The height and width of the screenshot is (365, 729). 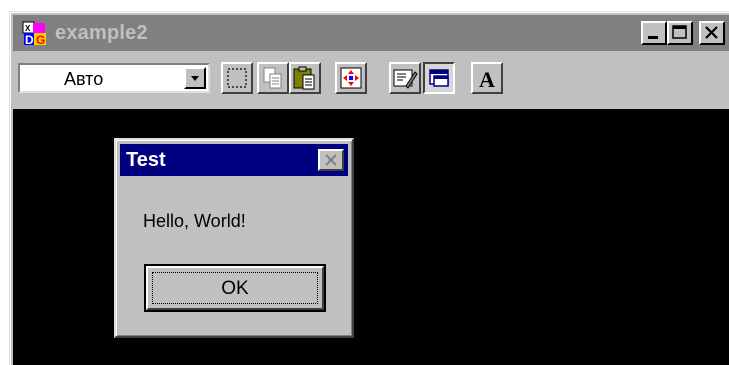 I want to click on window-titlebar: X D G example2, so click(x=371, y=33).